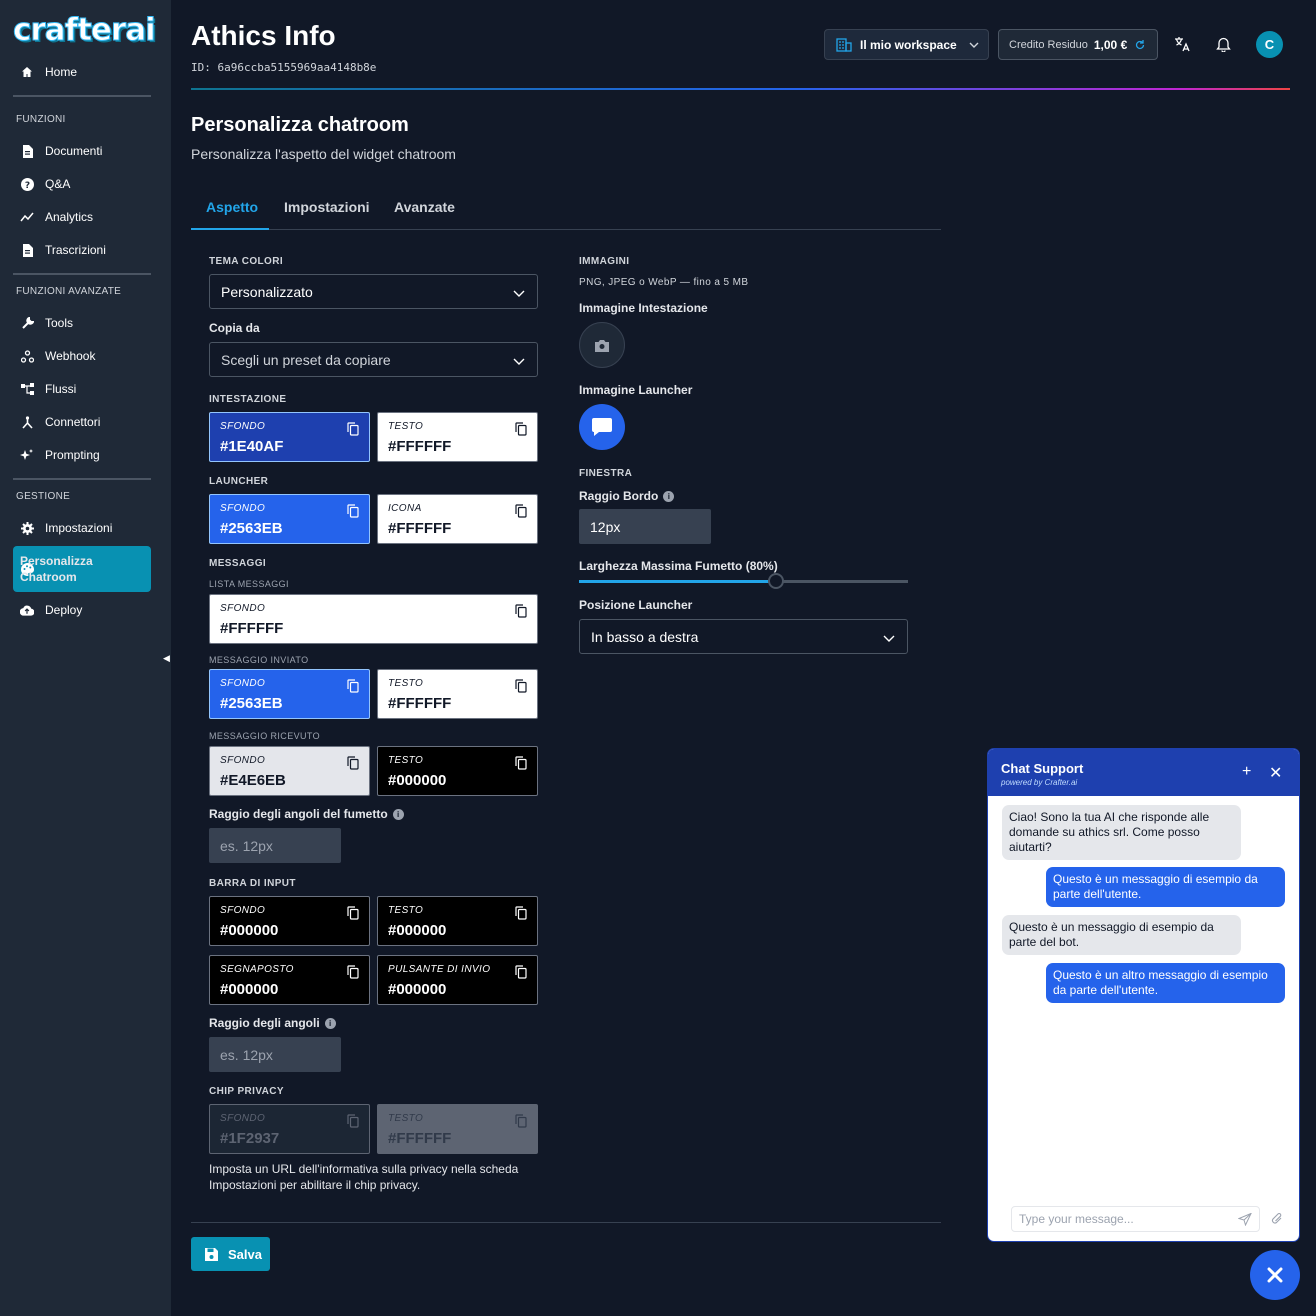  Describe the element at coordinates (82, 250) in the screenshot. I see `sidebar-item-trascrizioni: Trascrizioni` at that location.